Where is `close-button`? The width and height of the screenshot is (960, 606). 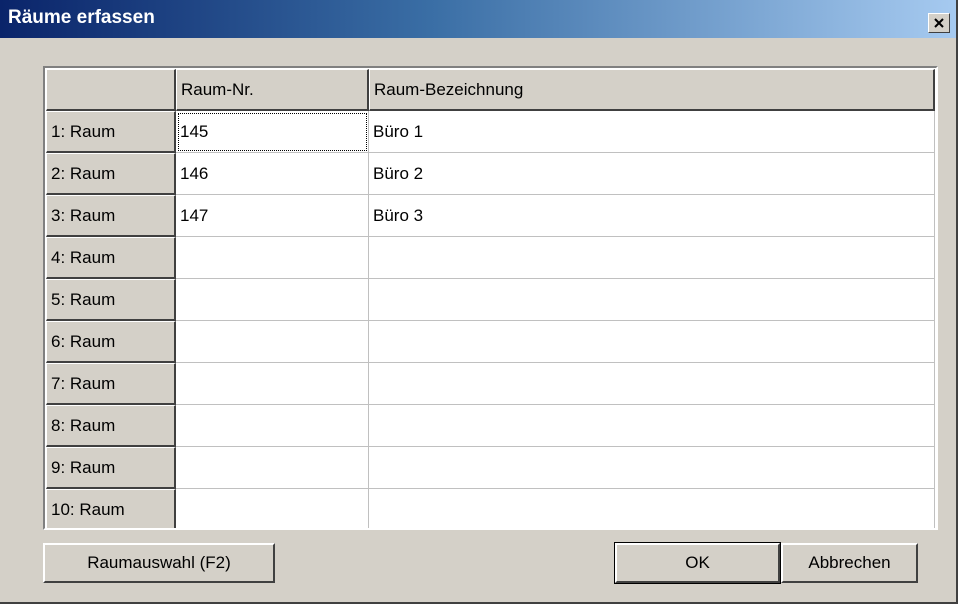 close-button is located at coordinates (939, 23).